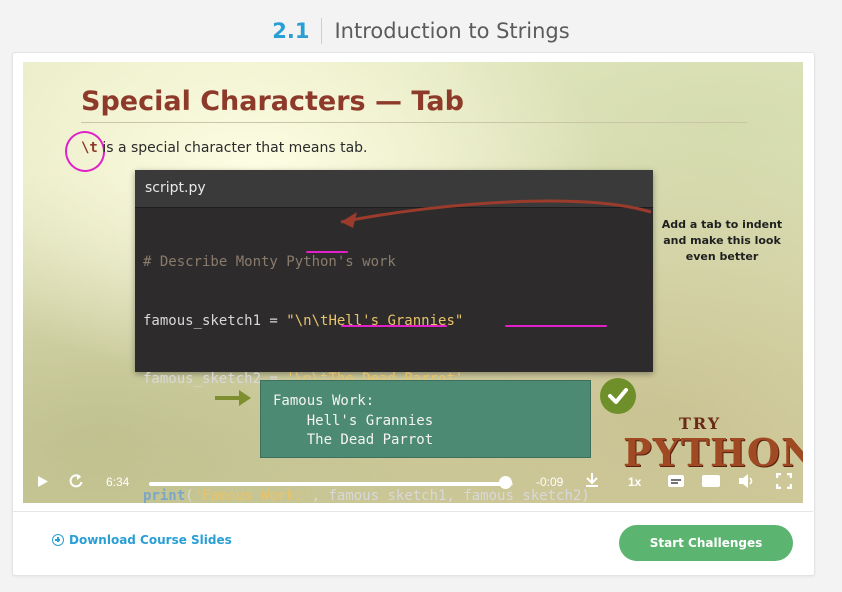  What do you see at coordinates (118, 482) in the screenshot?
I see `current-time: 6:34` at bounding box center [118, 482].